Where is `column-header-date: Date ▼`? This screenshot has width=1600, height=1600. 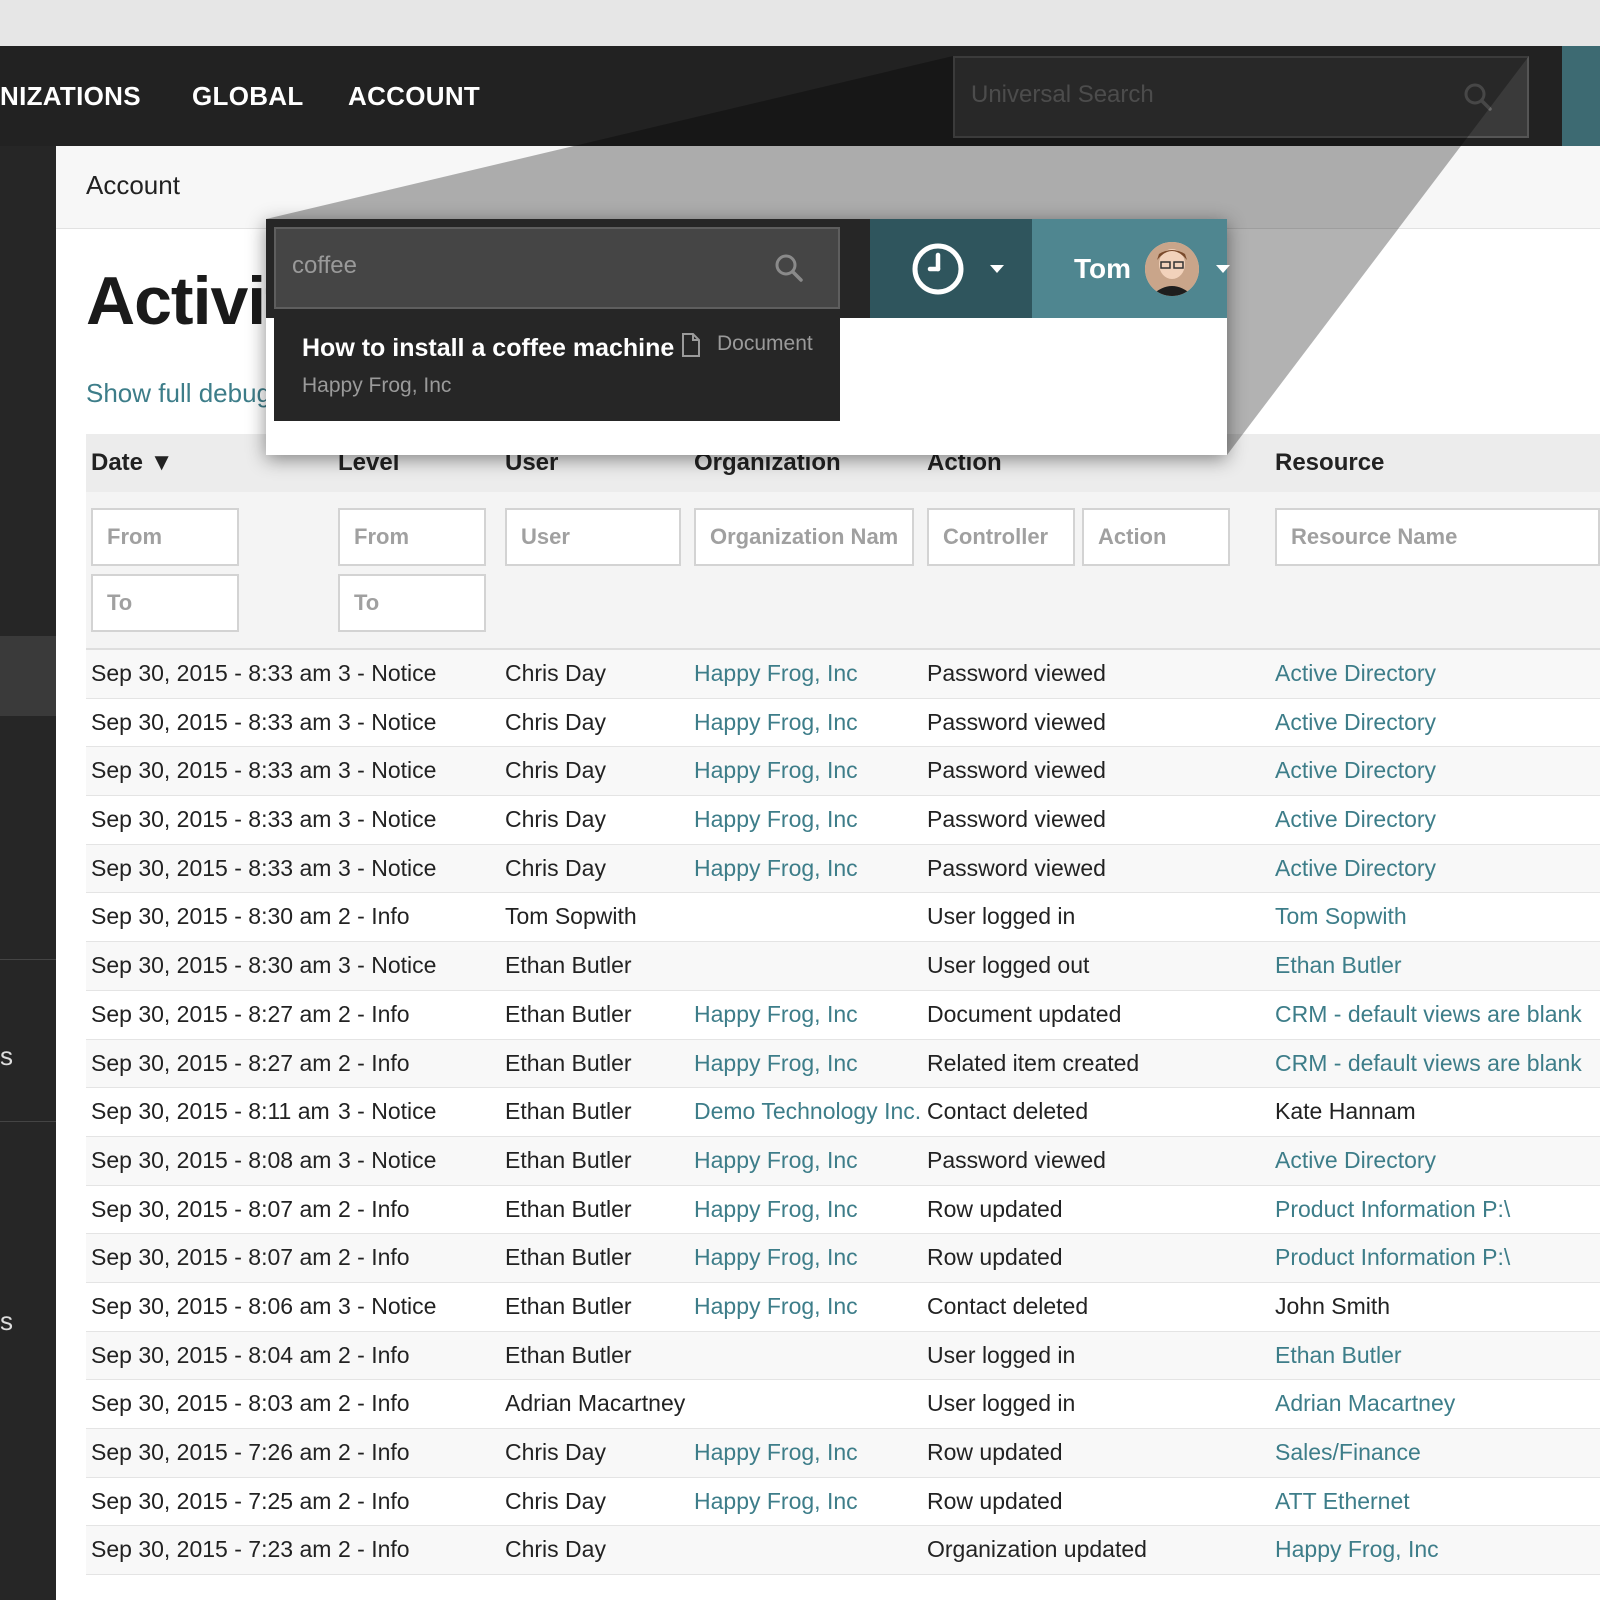 column-header-date: Date ▼ is located at coordinates (132, 463).